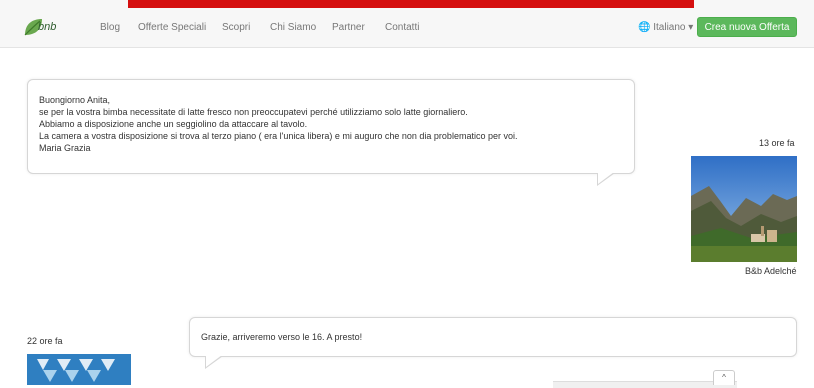 Image resolution: width=814 pixels, height=388 pixels. I want to click on message-timestamp: 13 ore fa, so click(777, 143).